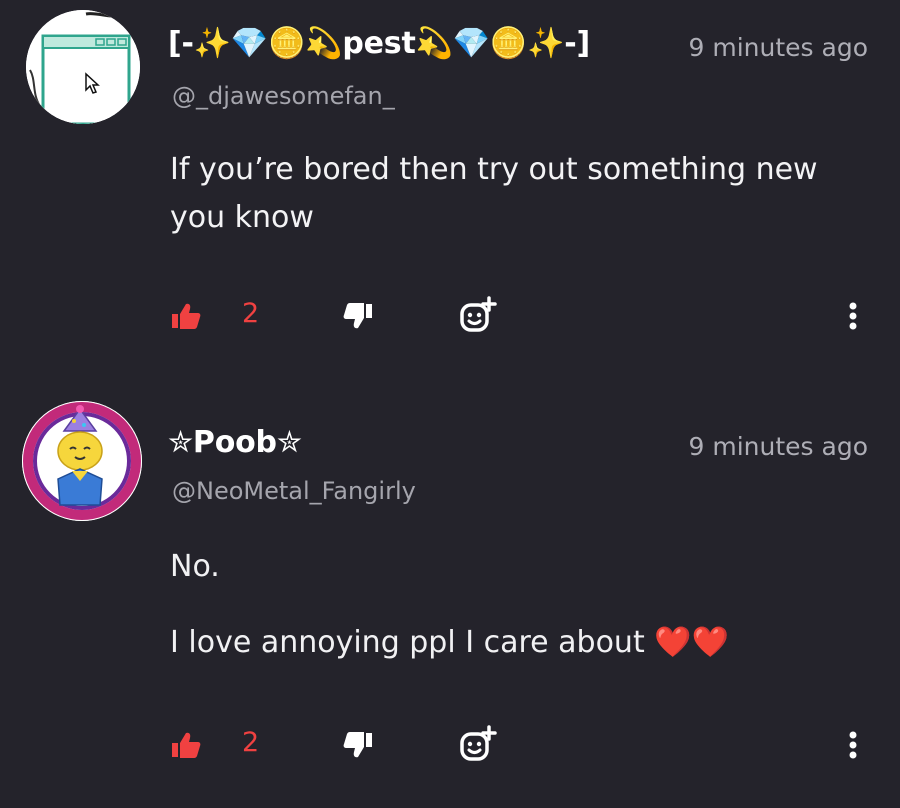  What do you see at coordinates (379, 43) in the screenshot?
I see `display-name: [-✨💎🪙💫pest💫💎🪙✨-]` at bounding box center [379, 43].